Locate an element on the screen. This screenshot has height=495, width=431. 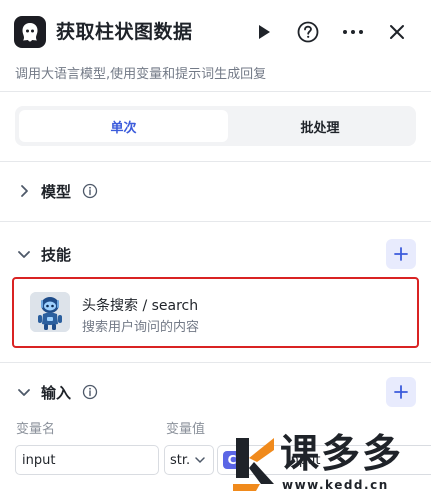
tab-batch: 批处理 is located at coordinates (320, 126).